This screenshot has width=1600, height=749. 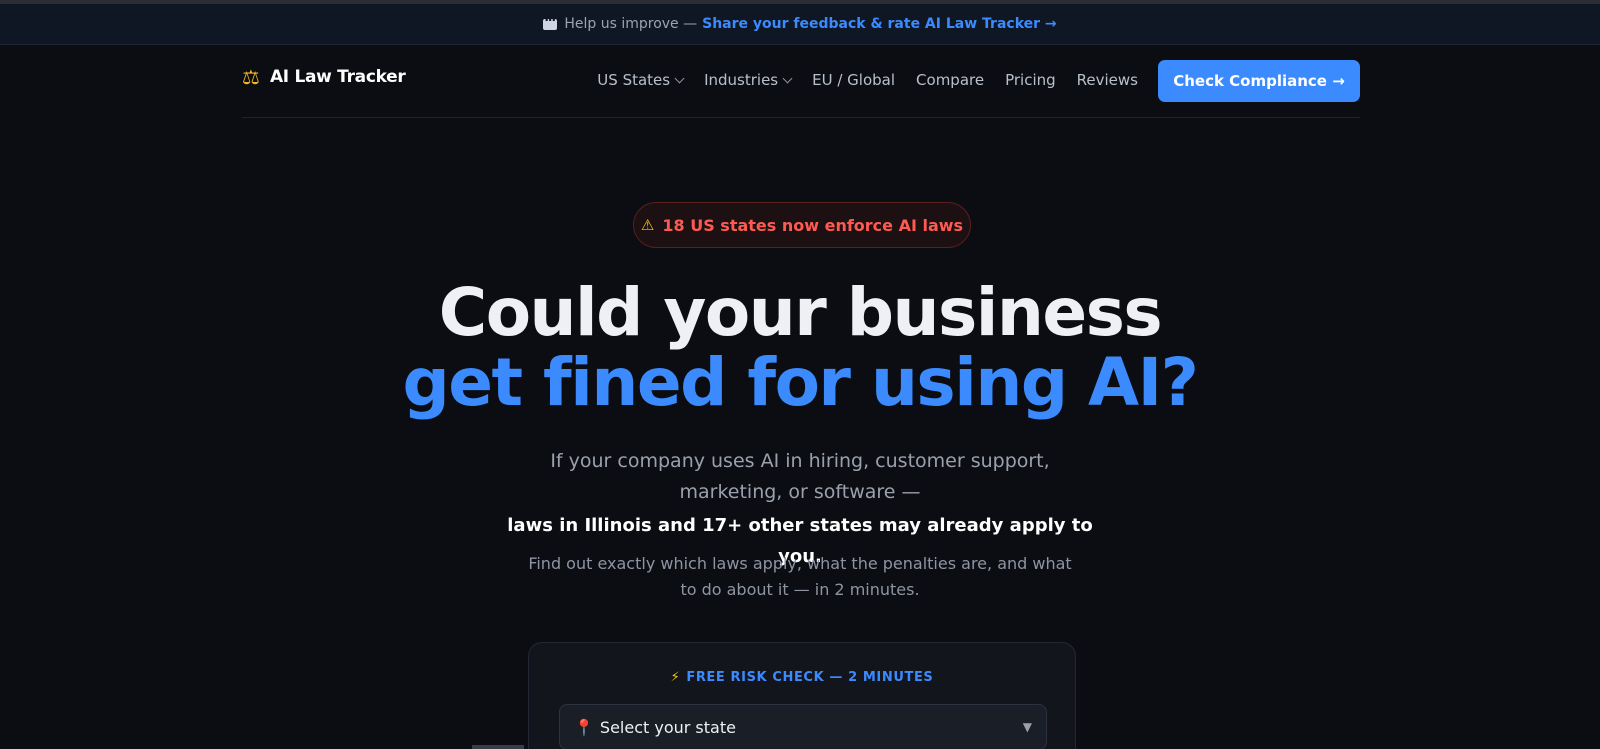 I want to click on nav-label: US States, so click(x=634, y=80).